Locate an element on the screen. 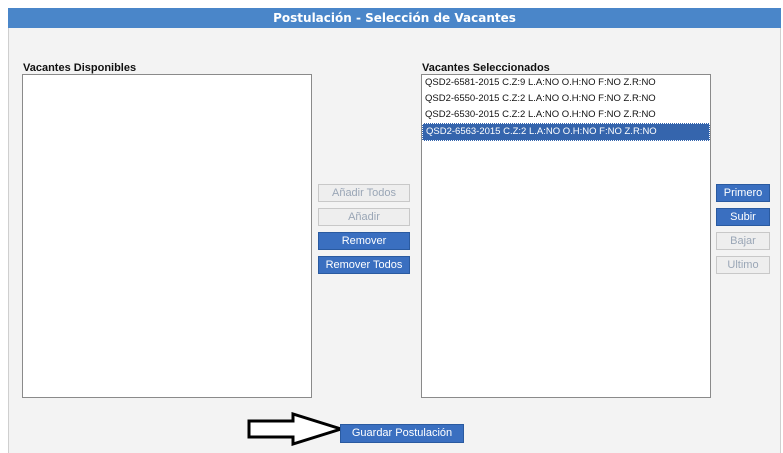 The width and height of the screenshot is (783, 453). save-application-button: Guardar Postulación is located at coordinates (402, 433).